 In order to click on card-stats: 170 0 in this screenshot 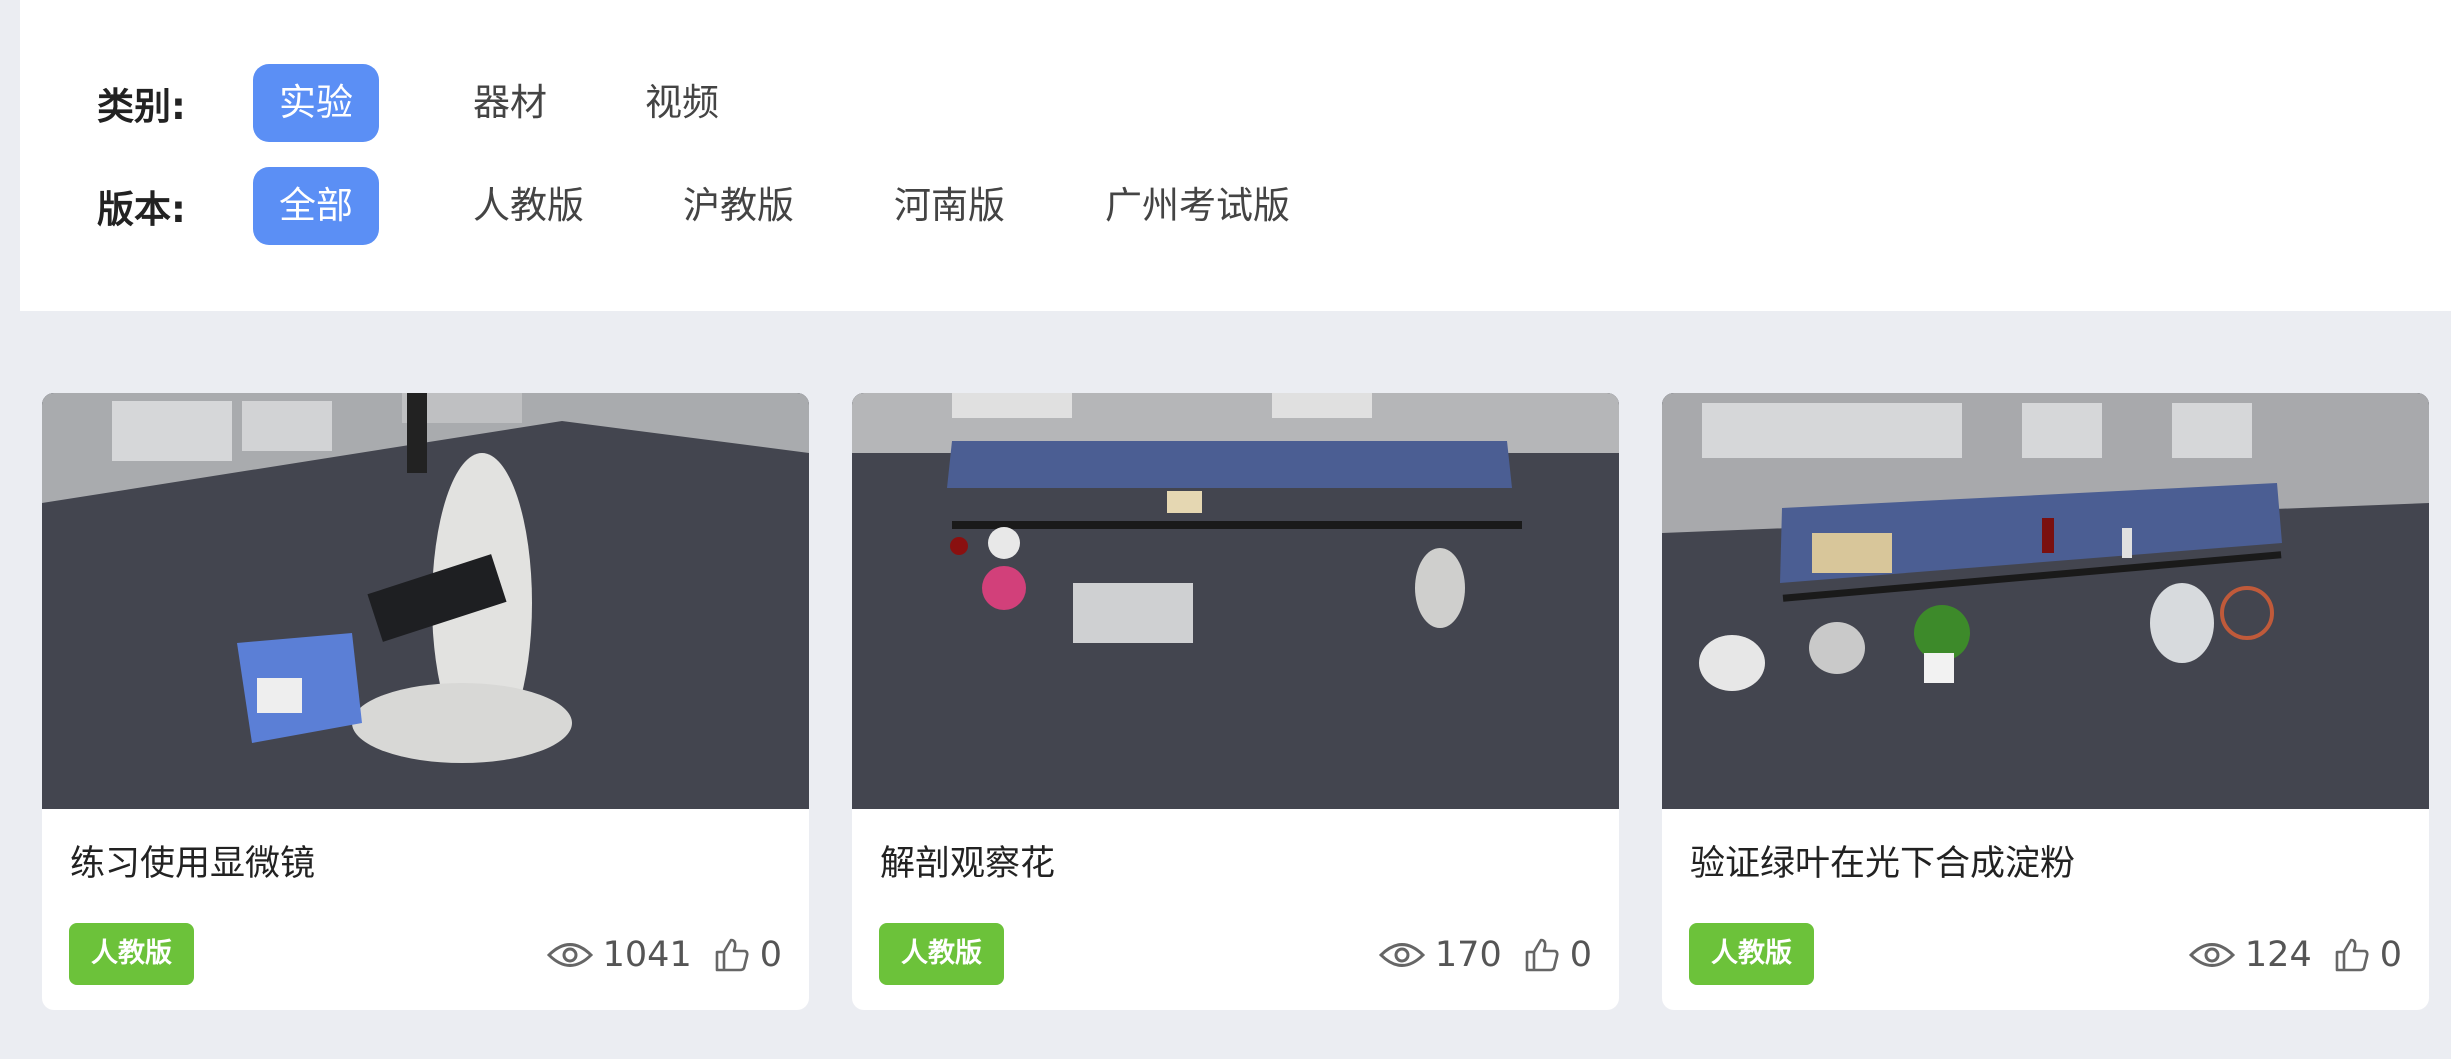, I will do `click(1485, 955)`.